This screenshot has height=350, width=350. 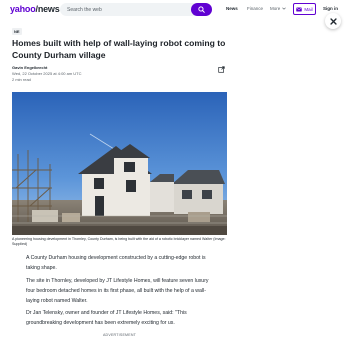 I want to click on close-icon, so click(x=333, y=21).